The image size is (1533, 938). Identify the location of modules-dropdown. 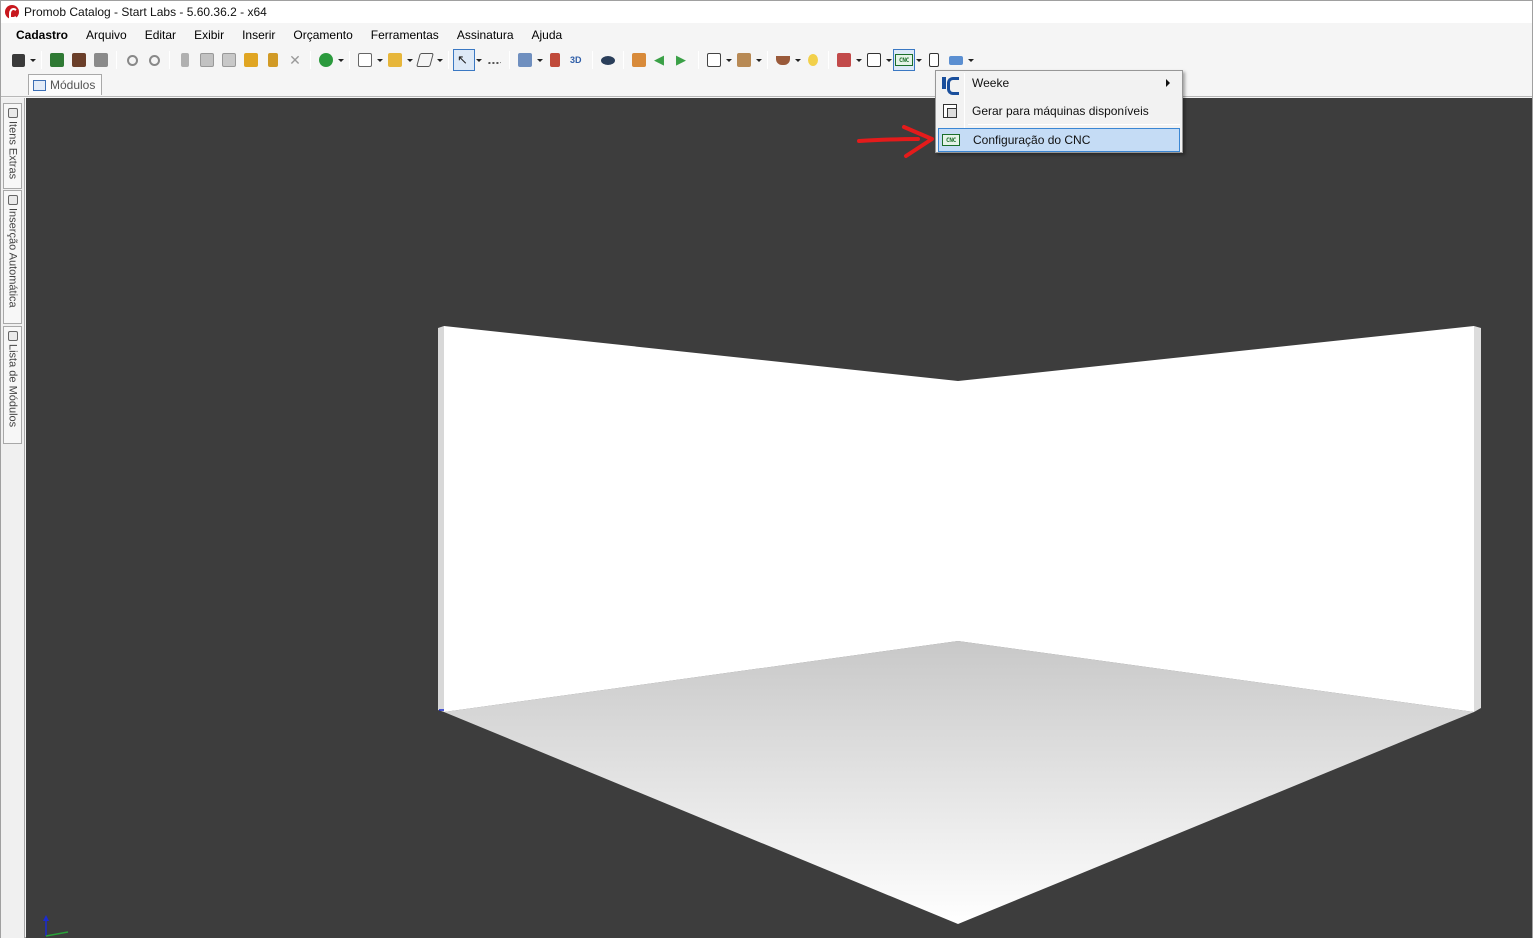
(380, 60).